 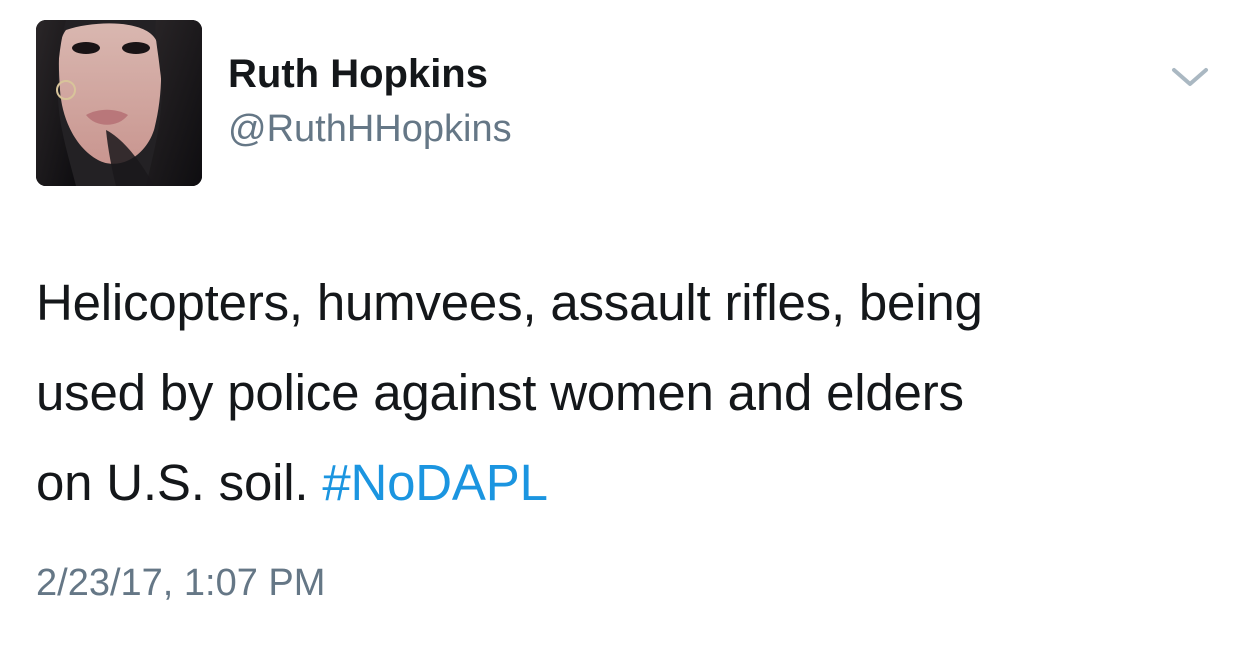 What do you see at coordinates (370, 129) in the screenshot?
I see `user-handle: @RuthHHopkins` at bounding box center [370, 129].